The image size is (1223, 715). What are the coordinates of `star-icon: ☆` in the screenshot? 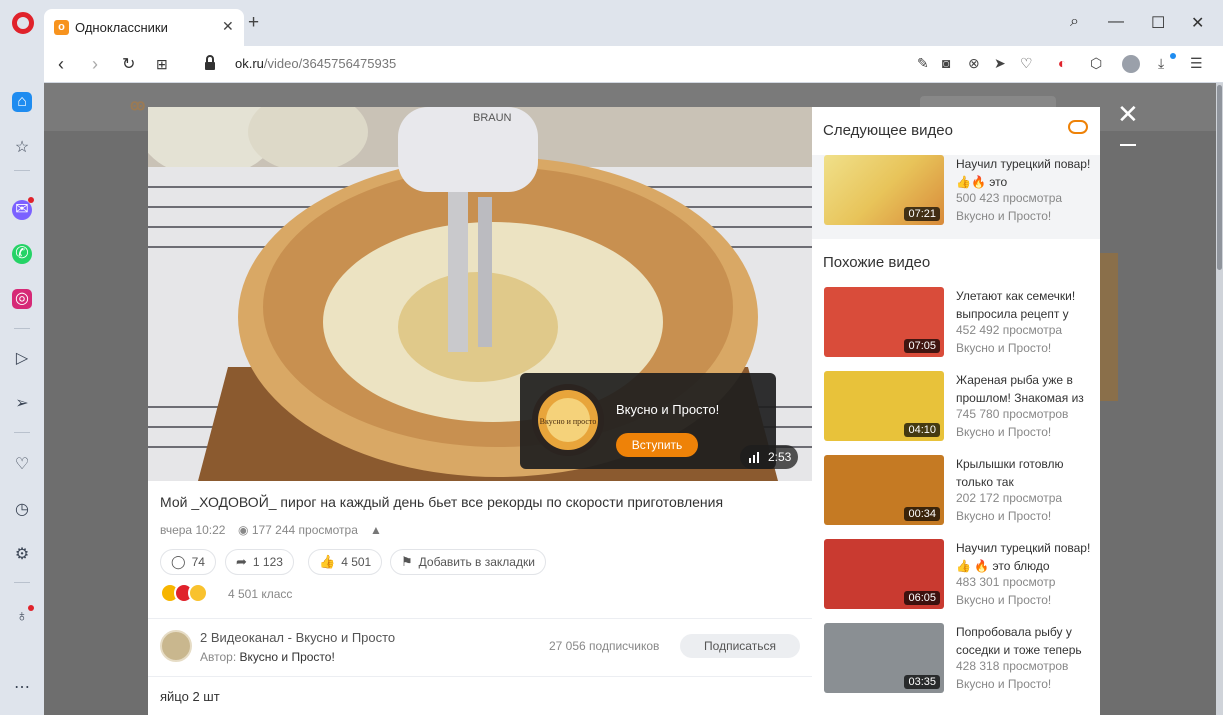 It's located at (22, 148).